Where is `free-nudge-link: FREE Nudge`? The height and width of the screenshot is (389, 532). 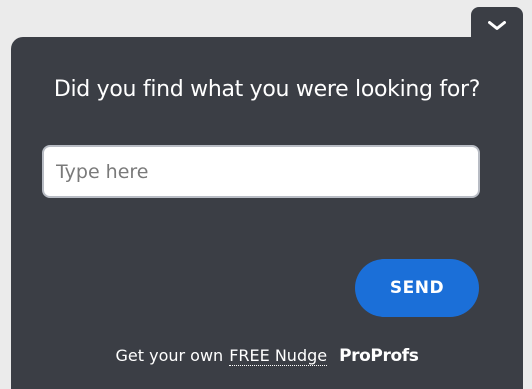
free-nudge-link: FREE Nudge is located at coordinates (278, 356).